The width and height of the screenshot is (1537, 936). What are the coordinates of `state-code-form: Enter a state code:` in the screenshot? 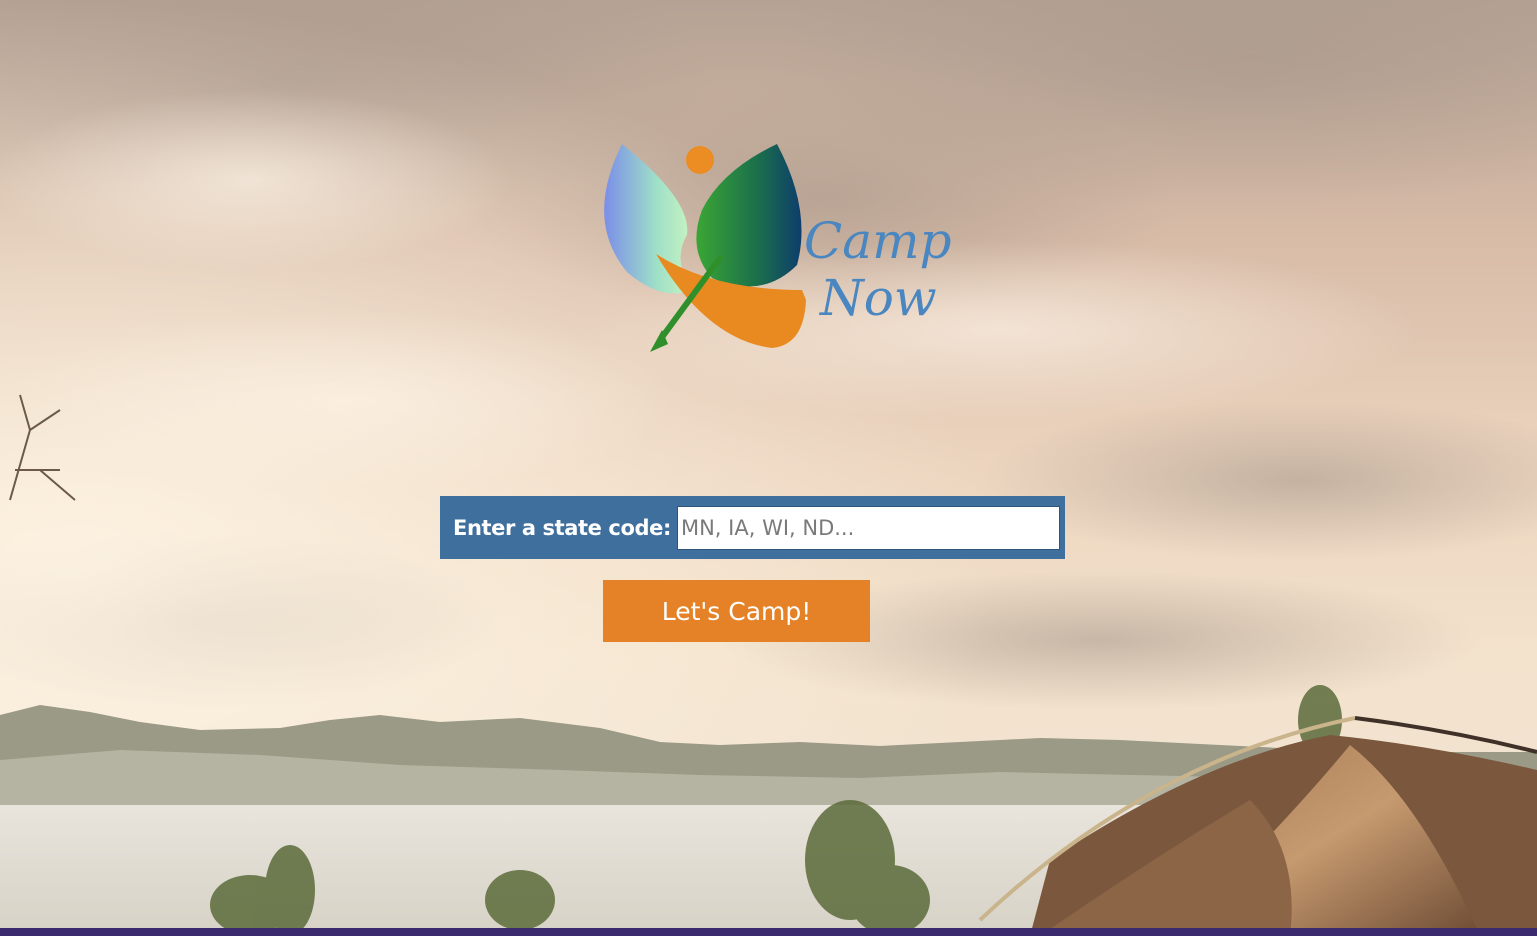 It's located at (752, 527).